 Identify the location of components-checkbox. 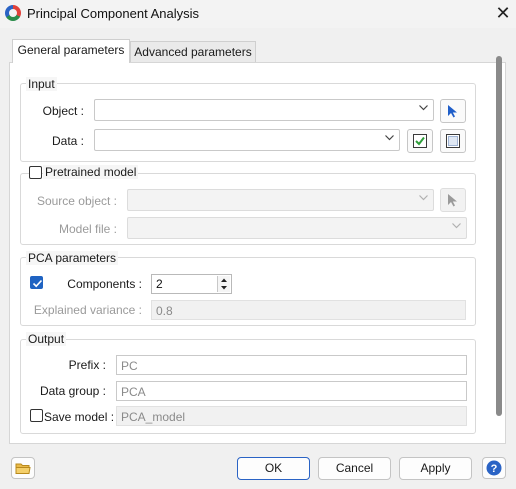
(36, 282).